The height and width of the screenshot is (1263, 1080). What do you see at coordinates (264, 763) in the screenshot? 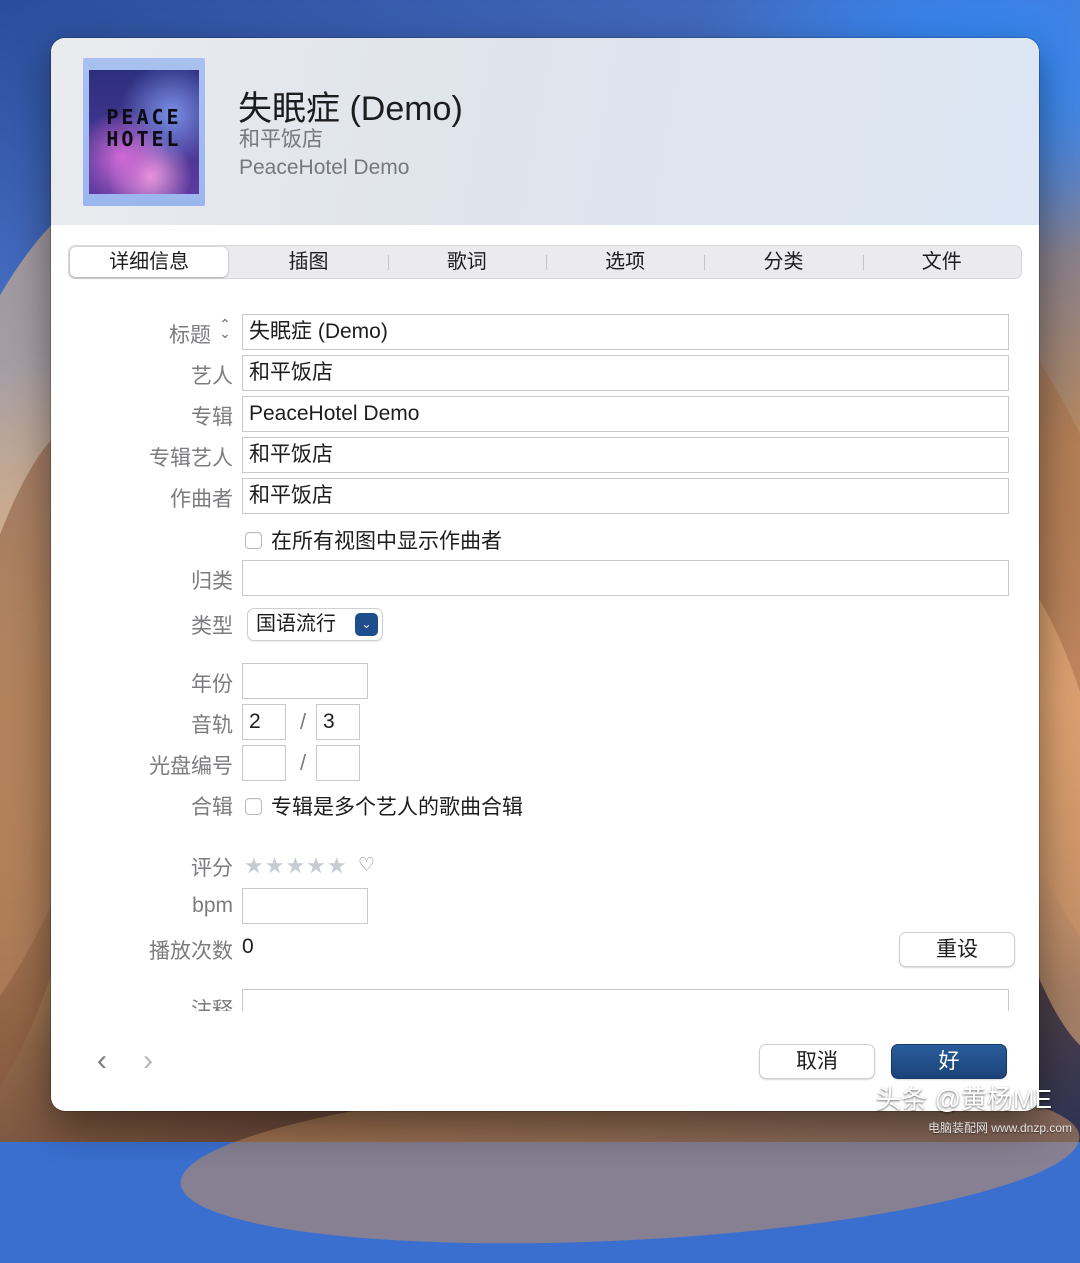
I see `disc-number-field` at bounding box center [264, 763].